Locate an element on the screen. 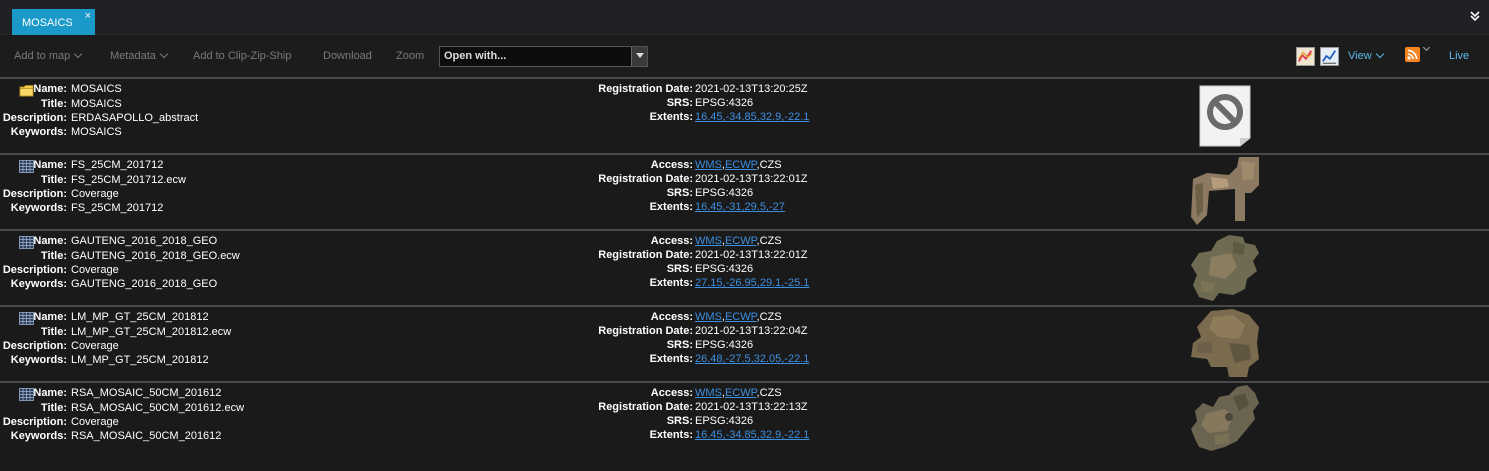 The height and width of the screenshot is (471, 1489). keywords-value: RSA_MOSAIC_50CM_201612 is located at coordinates (146, 436).